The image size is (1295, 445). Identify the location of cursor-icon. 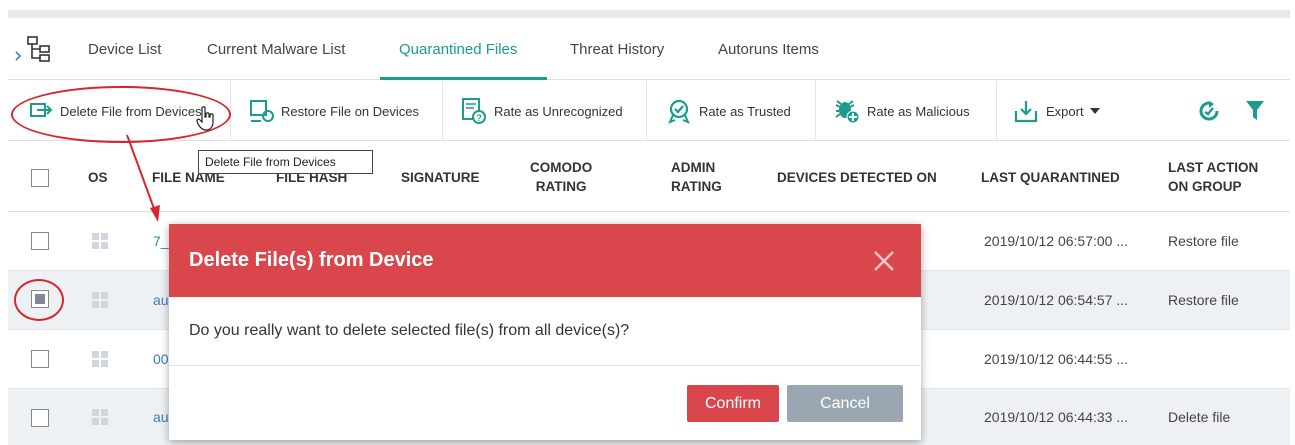
(205, 118).